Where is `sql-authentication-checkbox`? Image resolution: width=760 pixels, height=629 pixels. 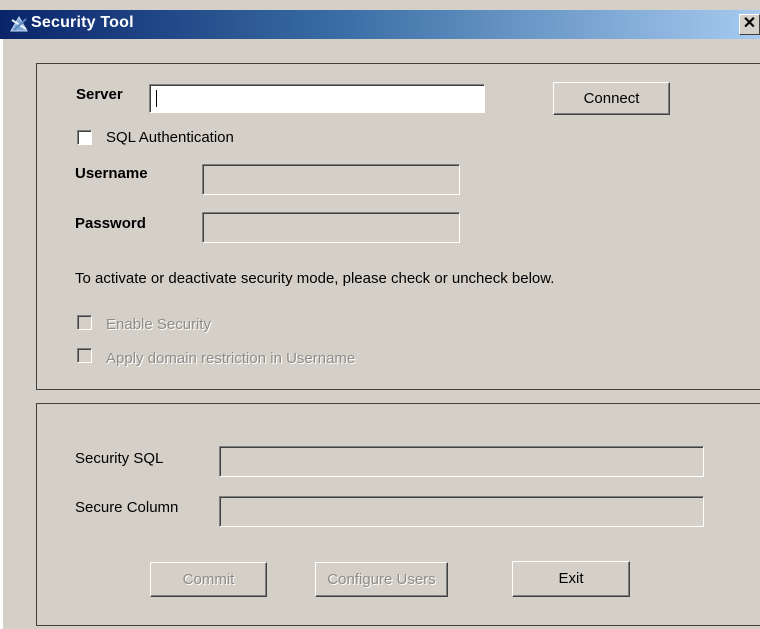 sql-authentication-checkbox is located at coordinates (84, 137).